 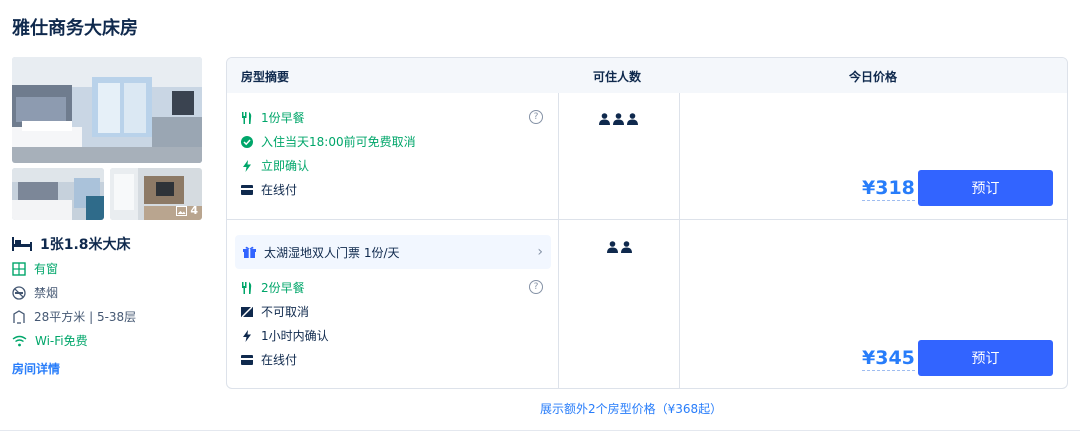 What do you see at coordinates (35, 268) in the screenshot?
I see `facility-window: 有窗` at bounding box center [35, 268].